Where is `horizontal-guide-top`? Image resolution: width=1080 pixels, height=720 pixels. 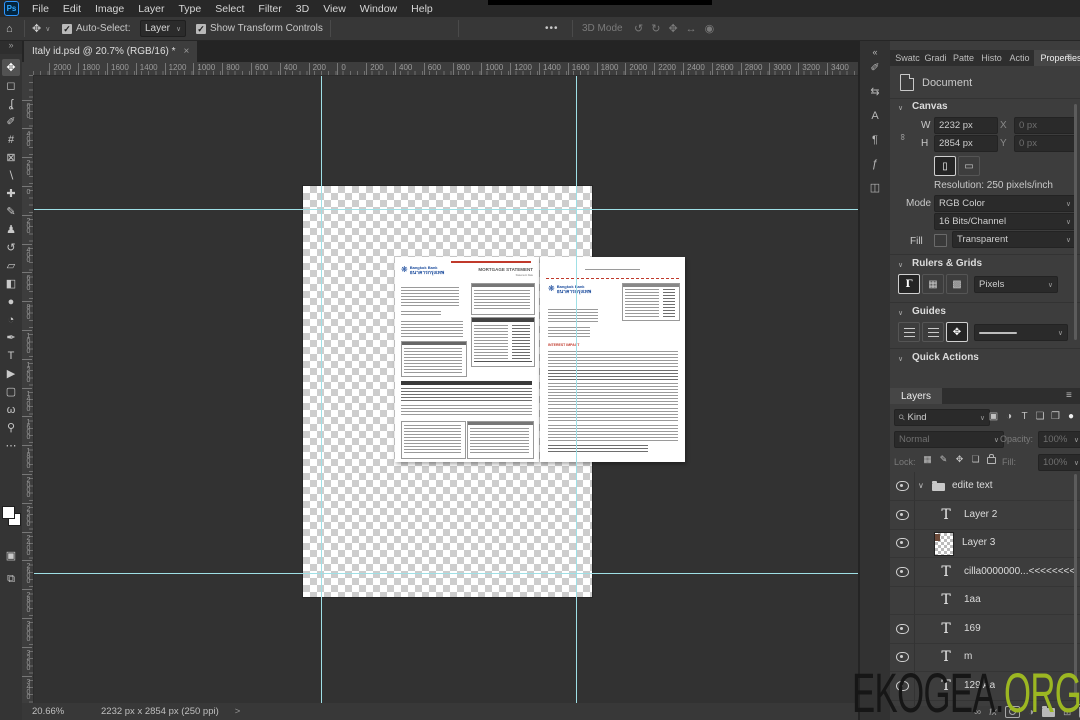
horizontal-guide-top is located at coordinates (445, 209).